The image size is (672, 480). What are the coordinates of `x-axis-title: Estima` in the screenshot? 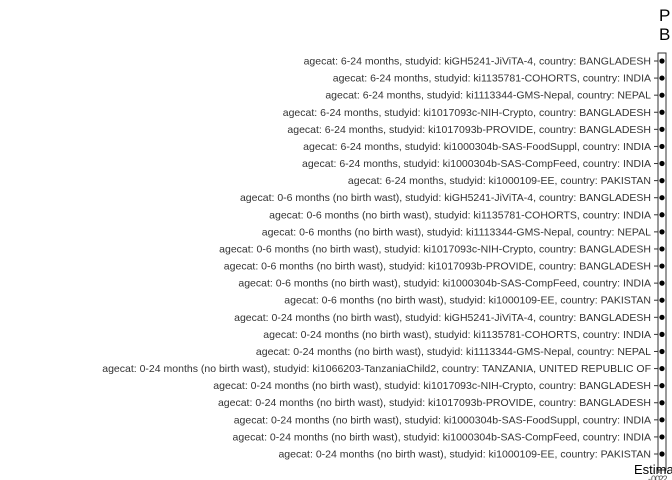 It's located at (653, 469).